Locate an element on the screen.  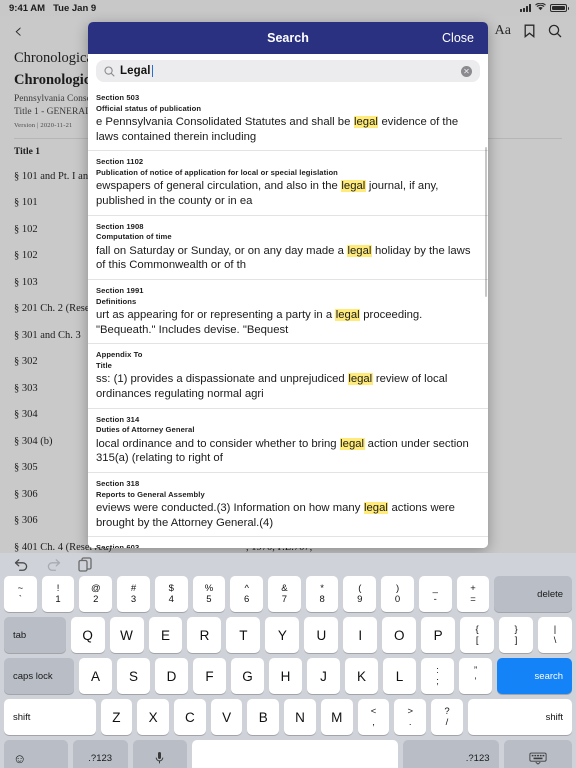
clear-circle-icon: ✕ is located at coordinates (466, 71).